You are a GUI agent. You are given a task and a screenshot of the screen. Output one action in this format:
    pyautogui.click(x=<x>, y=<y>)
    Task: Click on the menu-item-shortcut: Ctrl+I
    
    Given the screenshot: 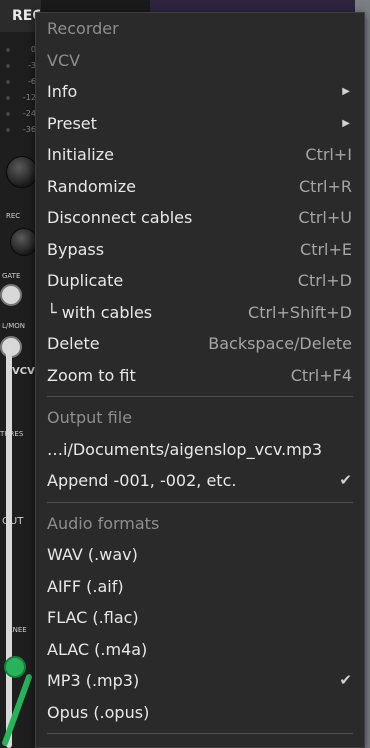 What is the action you would take?
    pyautogui.click(x=328, y=154)
    